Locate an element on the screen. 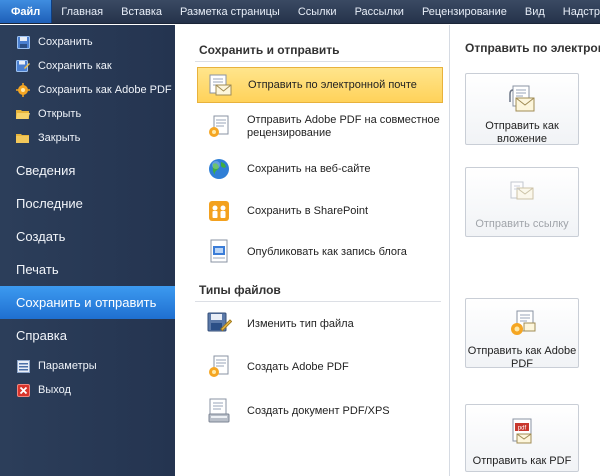 The height and width of the screenshot is (476, 600). option-send-email-label: Отправить по электронной почте is located at coordinates (332, 84).